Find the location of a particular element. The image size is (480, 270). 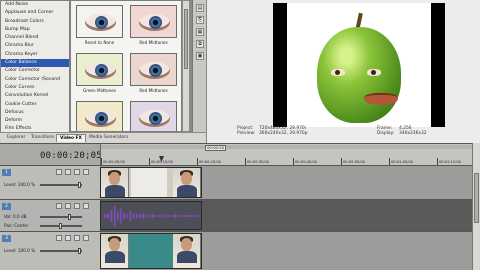

split-icon: ⎘ is located at coordinates (200, 20).